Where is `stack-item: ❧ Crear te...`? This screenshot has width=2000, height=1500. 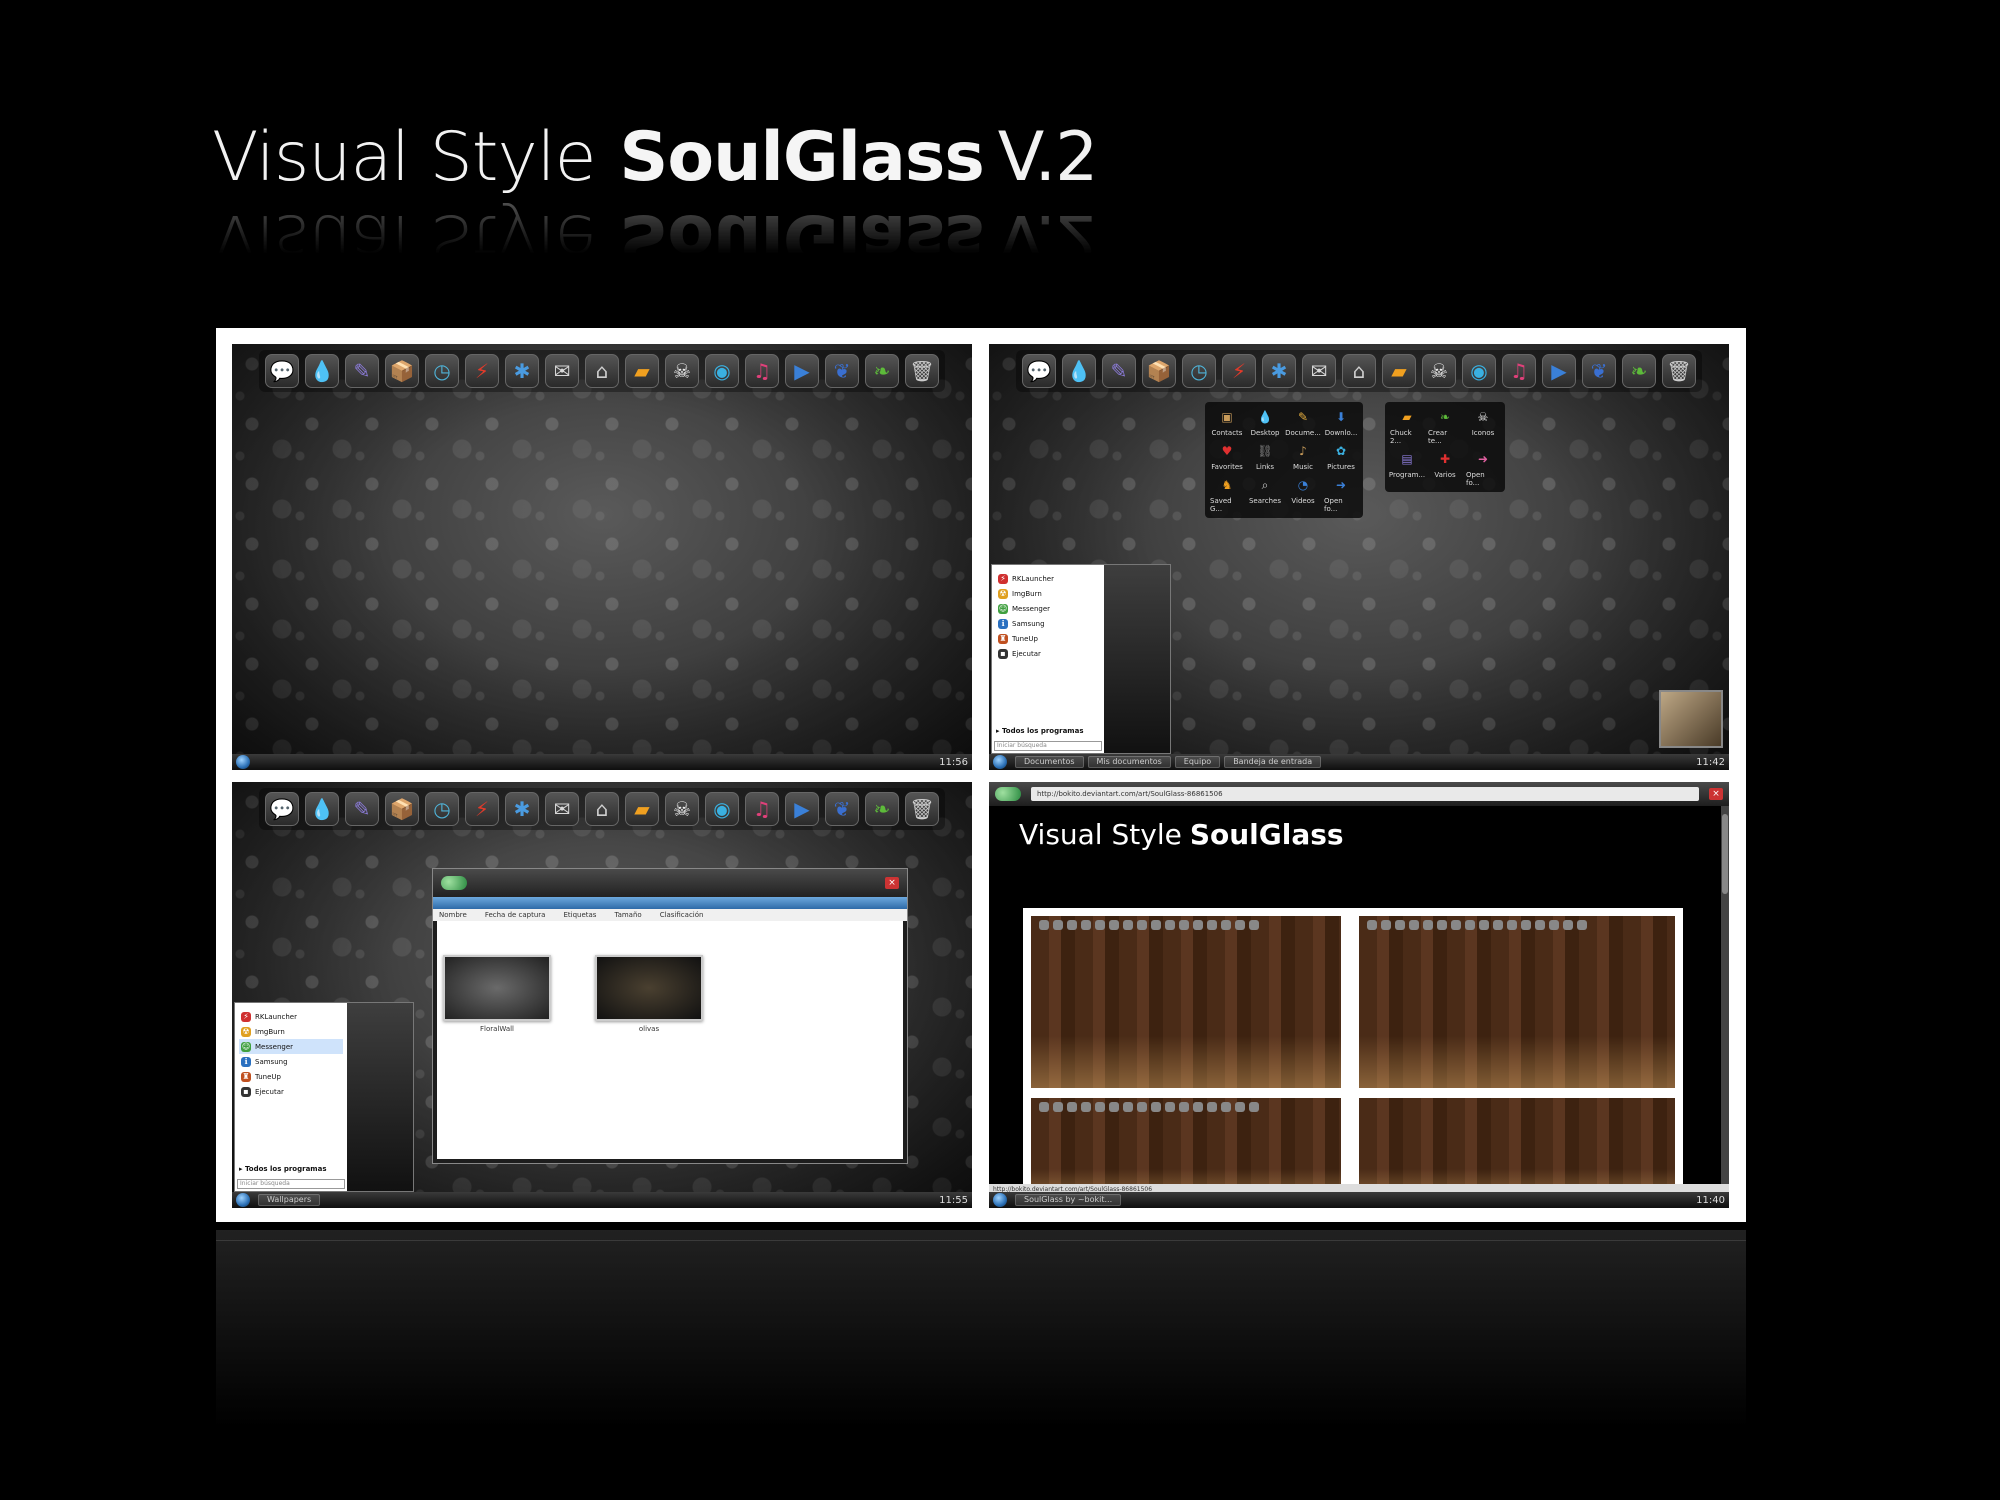
stack-item: ❧ Crear te... is located at coordinates (1445, 426).